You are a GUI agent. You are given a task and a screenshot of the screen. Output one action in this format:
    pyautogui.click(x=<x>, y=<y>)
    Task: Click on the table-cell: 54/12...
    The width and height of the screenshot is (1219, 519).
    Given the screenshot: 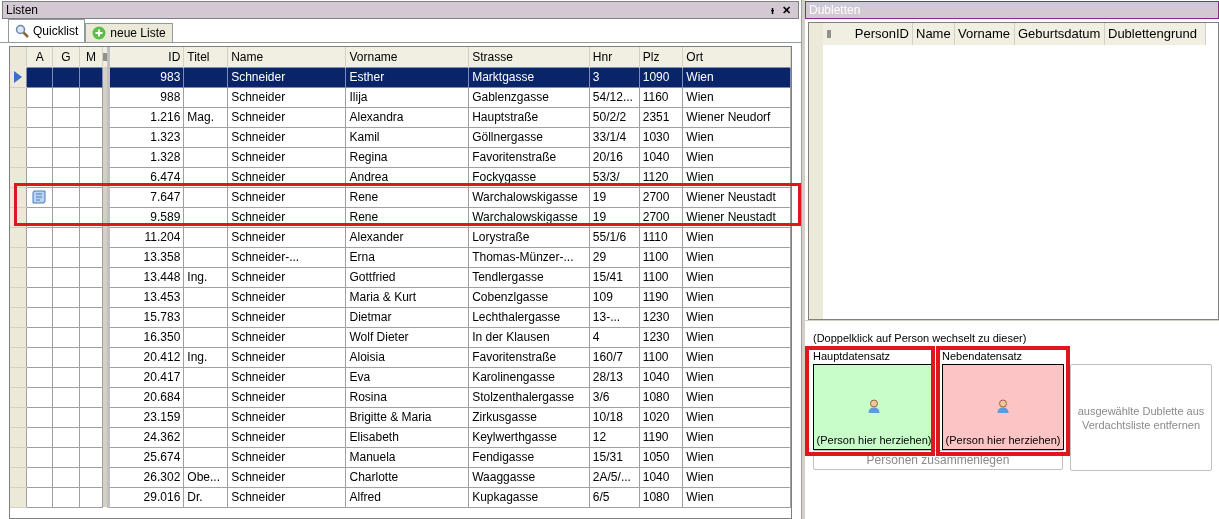 What is the action you would take?
    pyautogui.click(x=614, y=97)
    